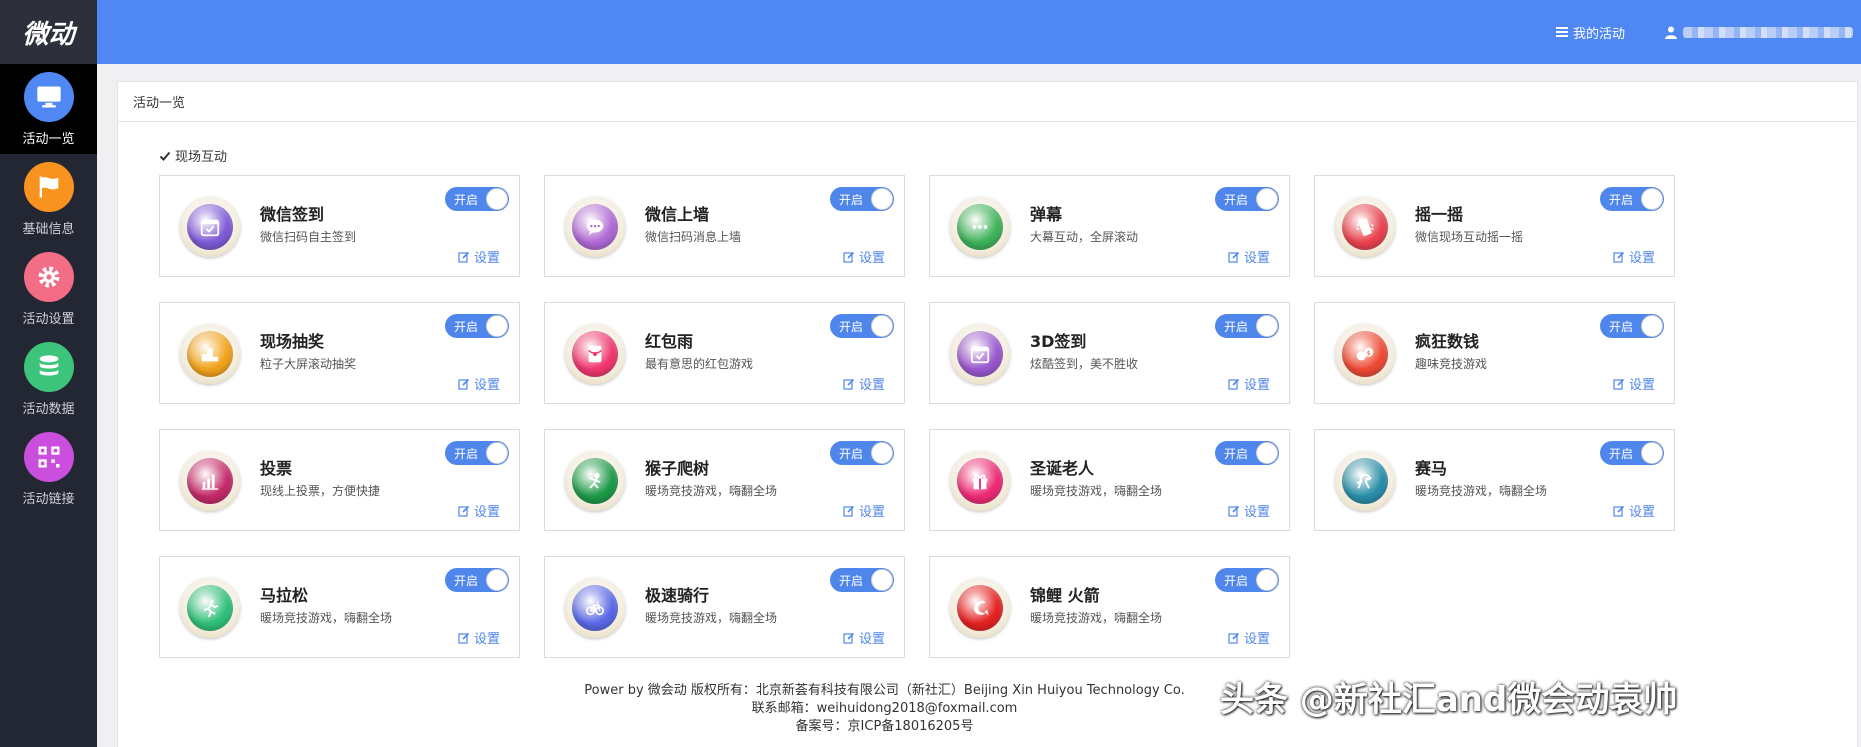 The height and width of the screenshot is (747, 1861). What do you see at coordinates (1561, 32) in the screenshot?
I see `menu-icon` at bounding box center [1561, 32].